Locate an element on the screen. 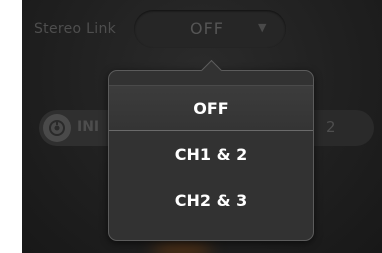 The height and width of the screenshot is (253, 382). stereo-link-select: OFF ▼ is located at coordinates (210, 29).